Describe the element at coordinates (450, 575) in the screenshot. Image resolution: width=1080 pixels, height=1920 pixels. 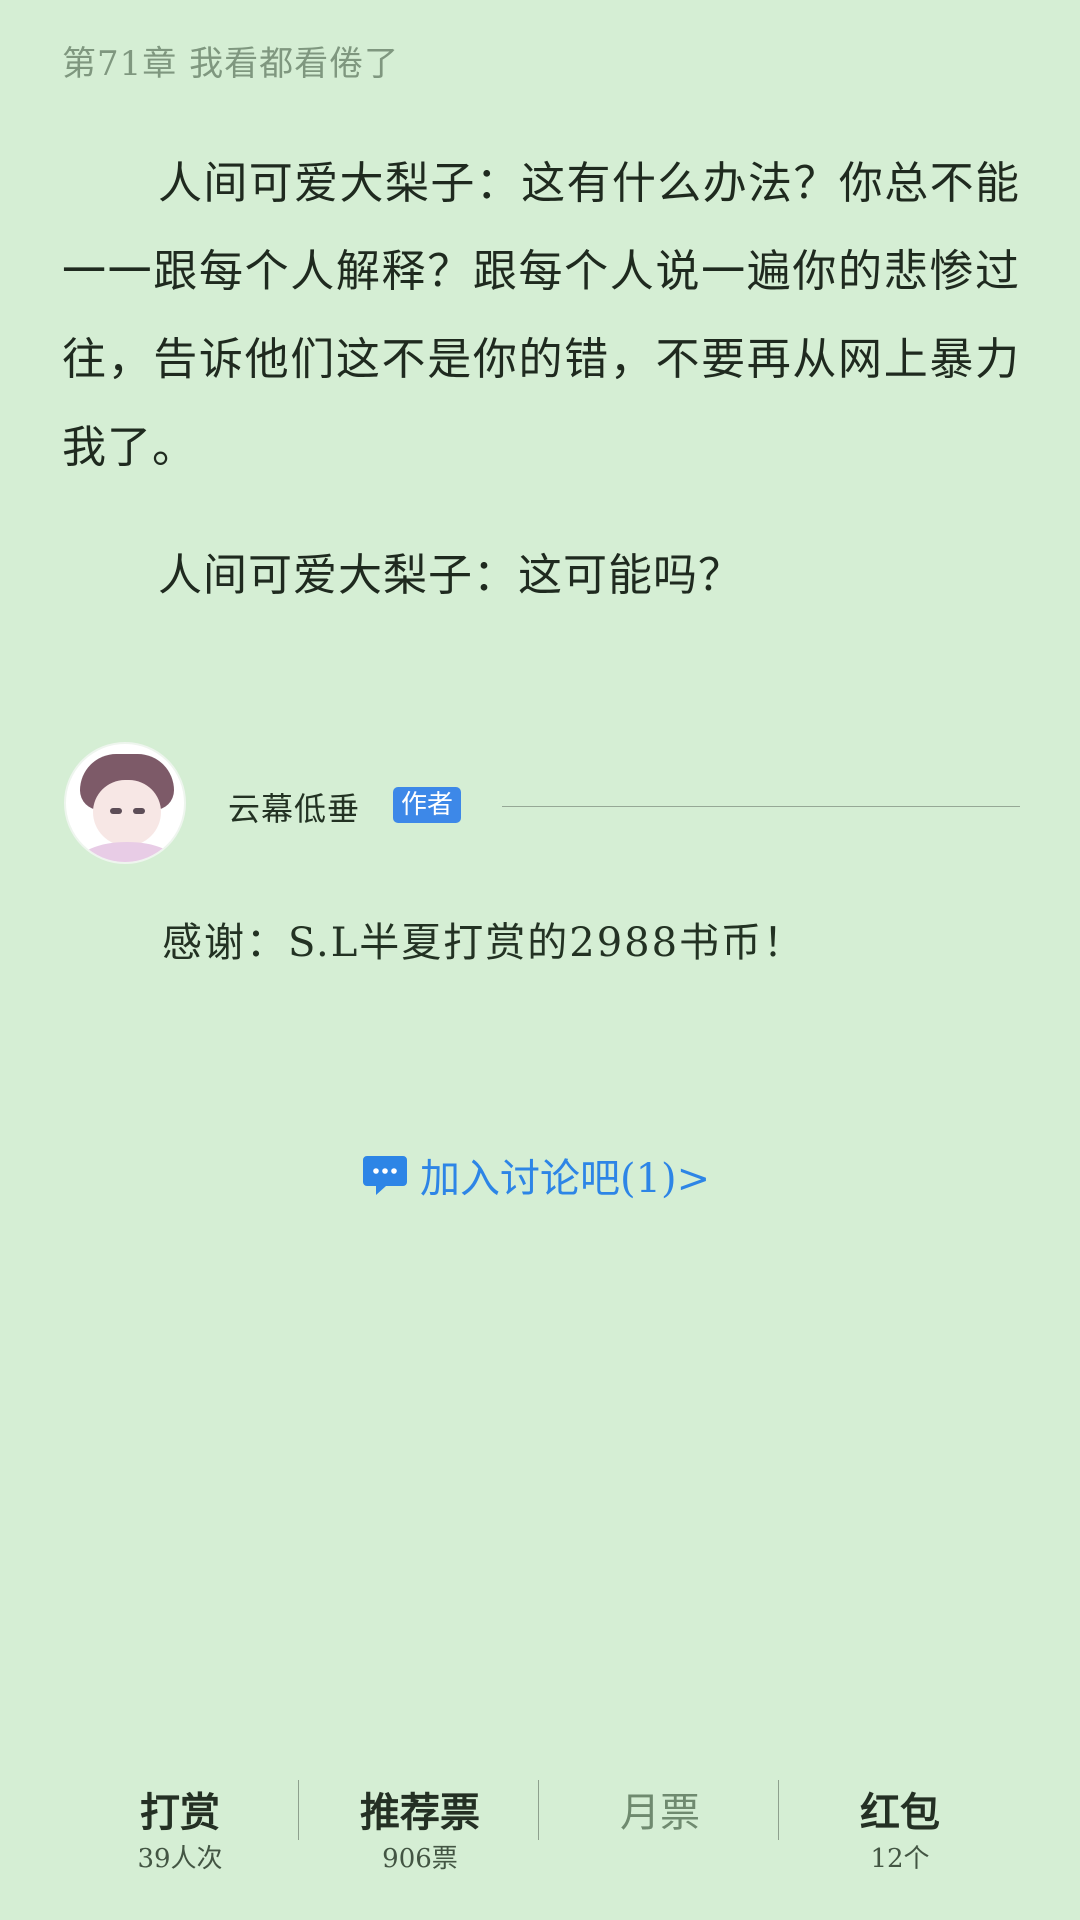
I see `story-paragraph: 人间可爱大梨子：这可能吗？` at that location.